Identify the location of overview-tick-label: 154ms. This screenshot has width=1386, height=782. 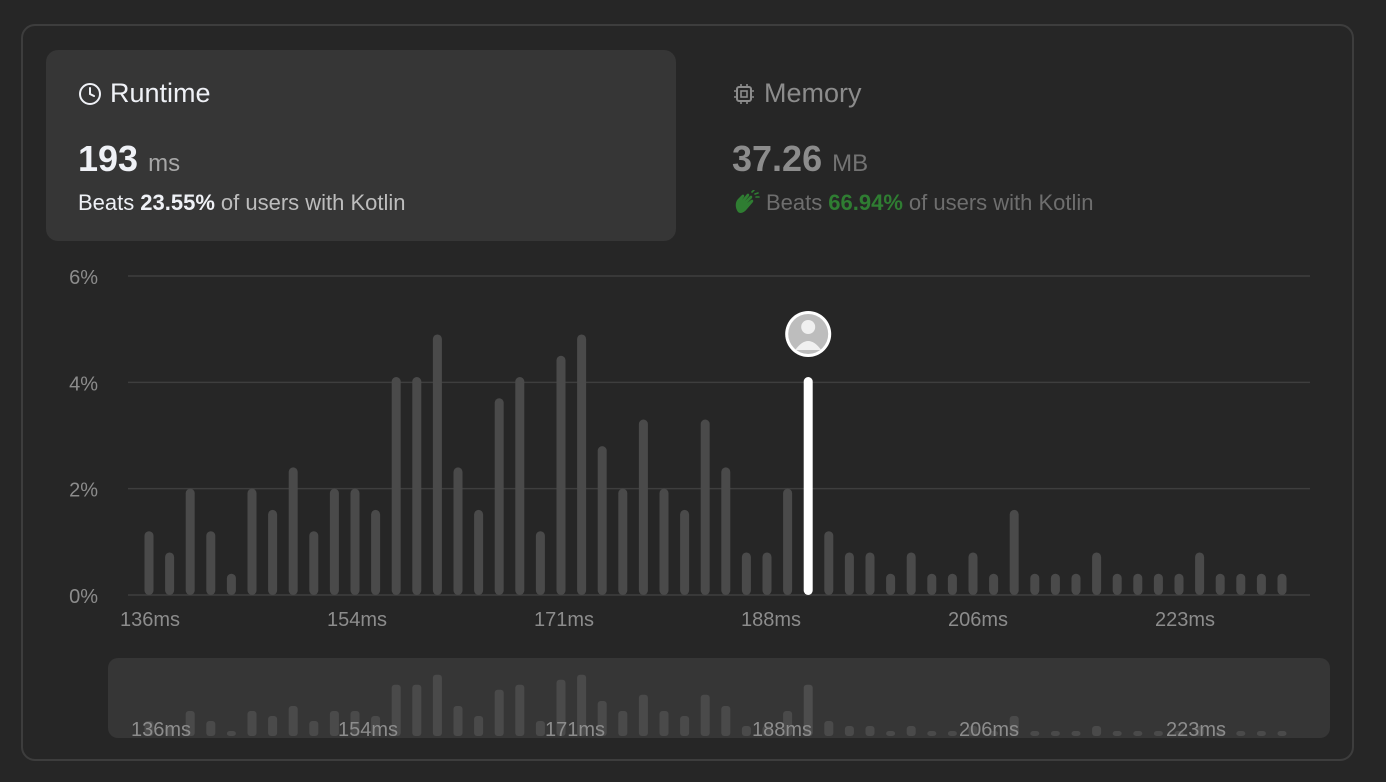
(368, 730).